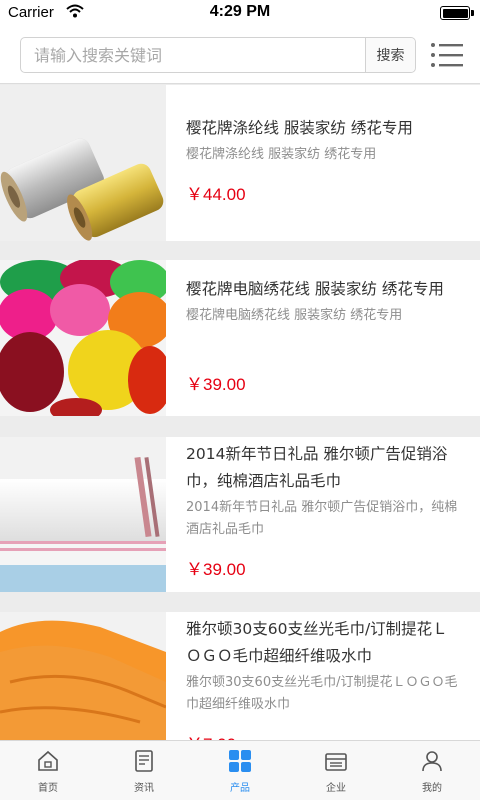  I want to click on search-input, so click(193, 55).